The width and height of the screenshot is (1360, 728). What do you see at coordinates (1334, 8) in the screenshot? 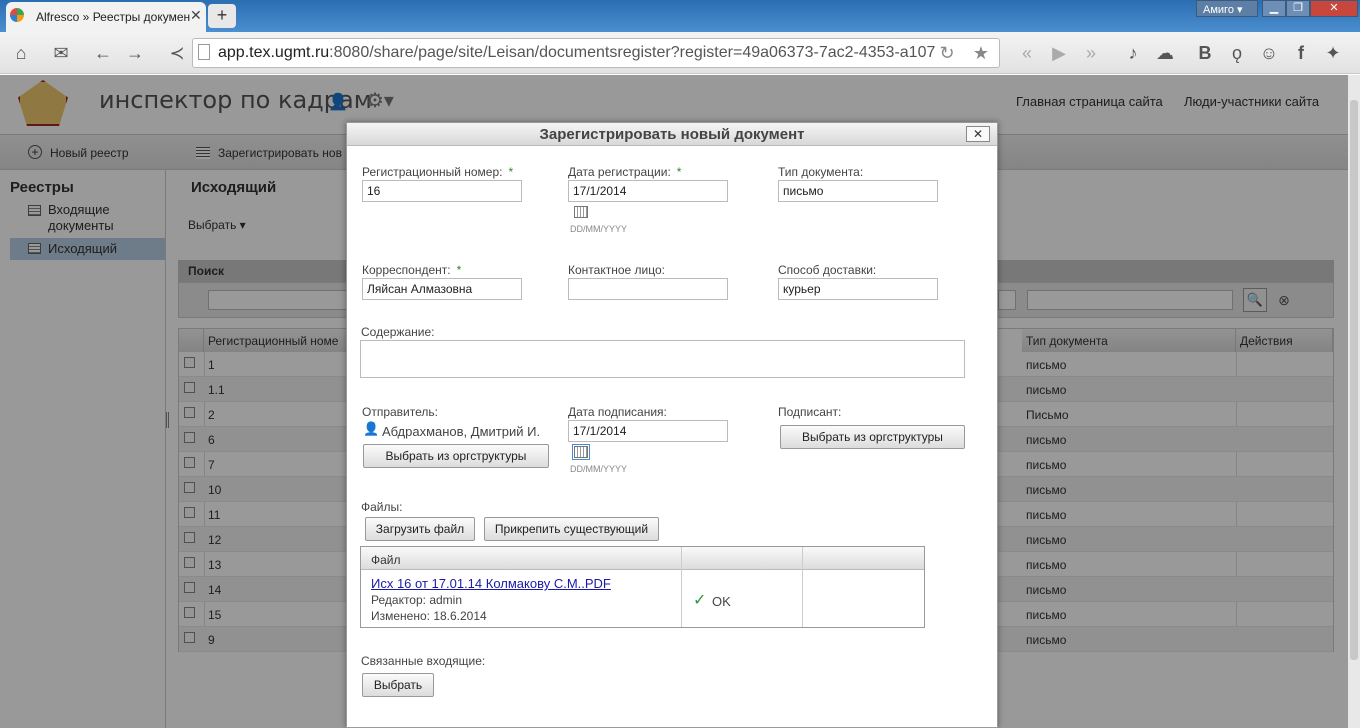
I see `window-close-icon: ✕` at bounding box center [1334, 8].